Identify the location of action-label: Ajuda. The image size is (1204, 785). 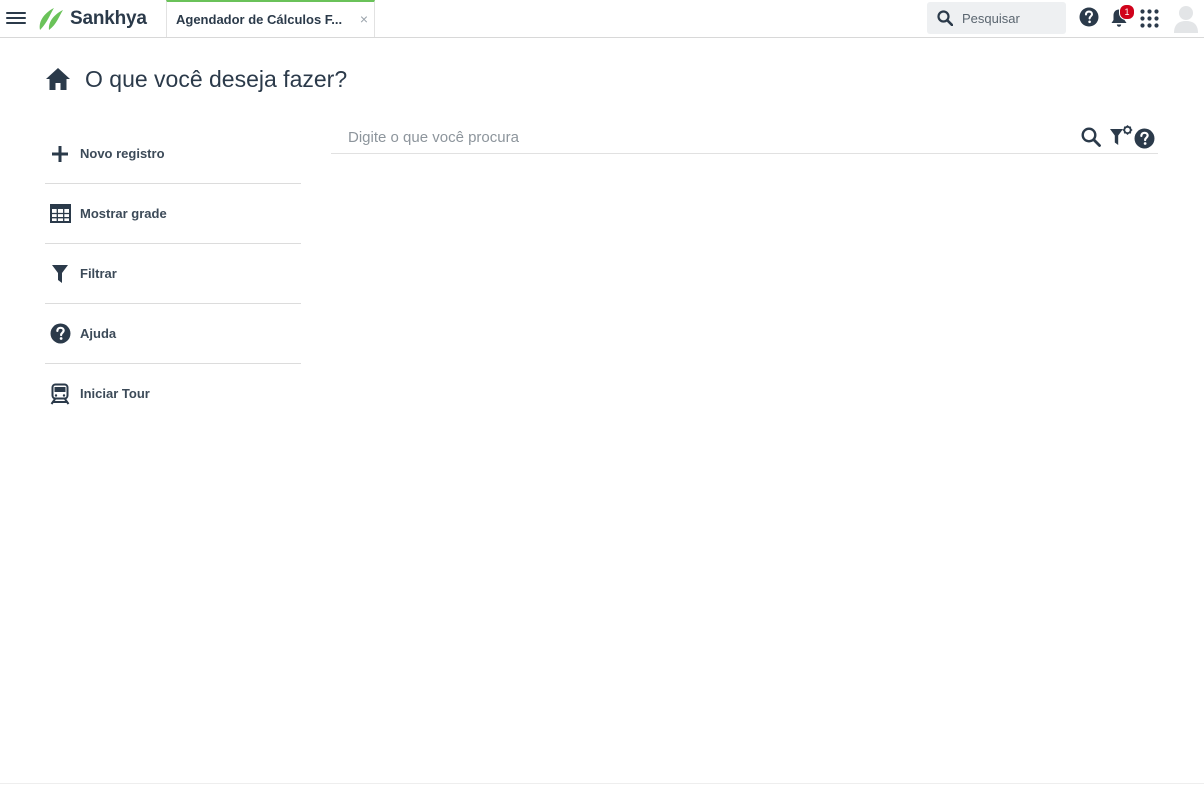
(98, 333).